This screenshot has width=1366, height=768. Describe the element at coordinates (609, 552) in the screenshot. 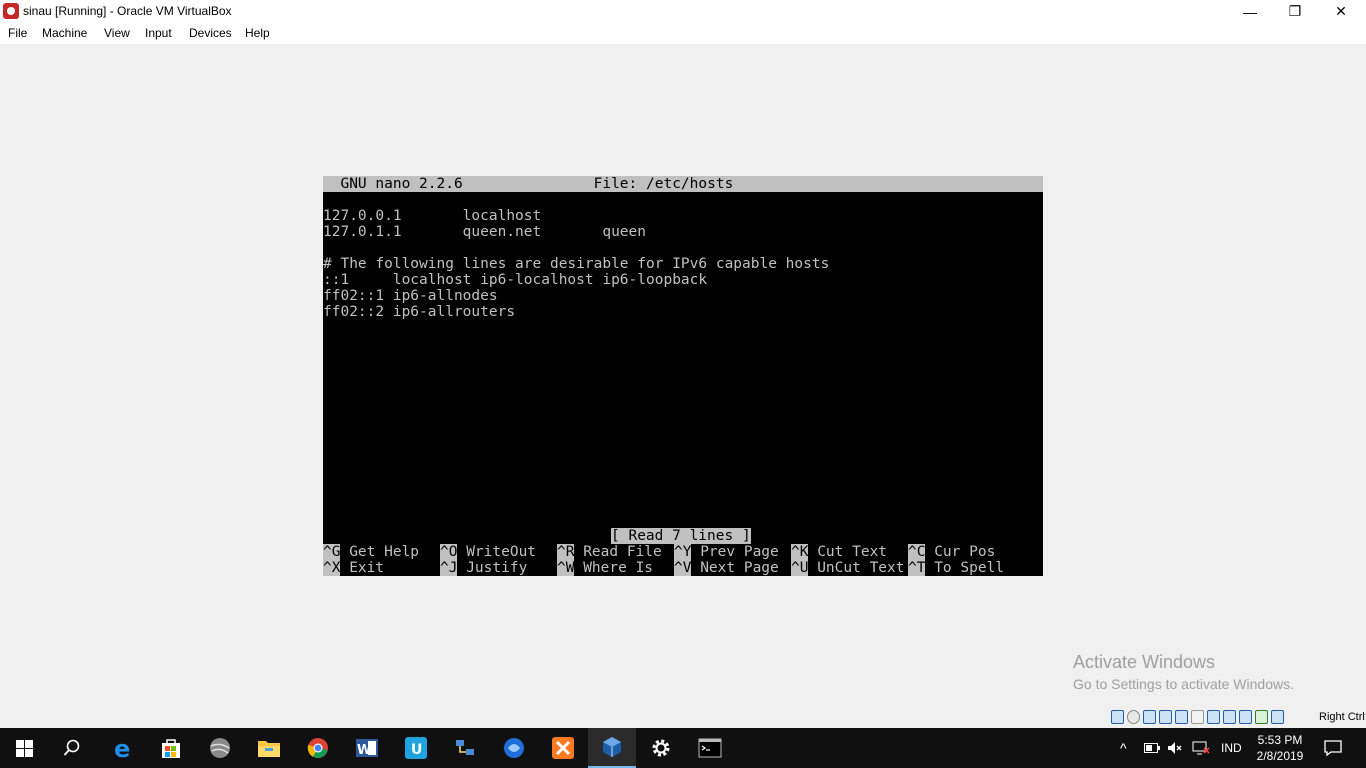

I see `shortcut-read-file: ^R Read File` at that location.